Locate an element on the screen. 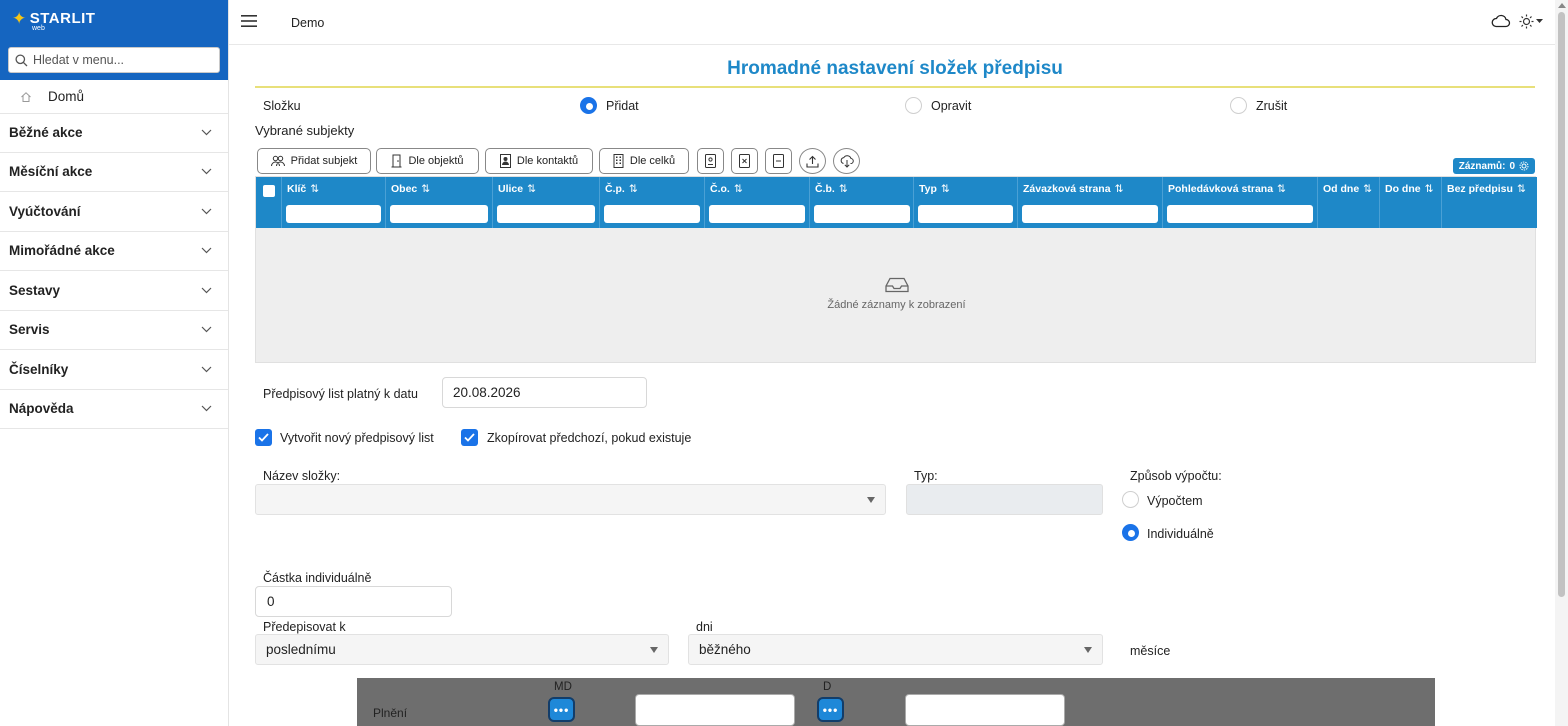 The width and height of the screenshot is (1568, 726). d-input is located at coordinates (985, 710).